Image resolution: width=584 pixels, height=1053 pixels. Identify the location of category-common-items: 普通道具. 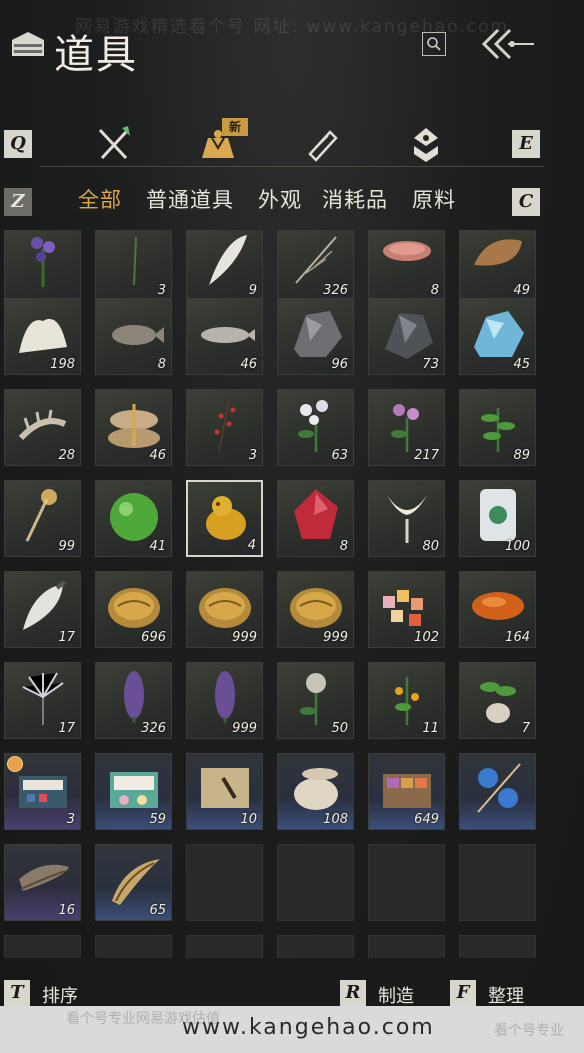
(190, 199).